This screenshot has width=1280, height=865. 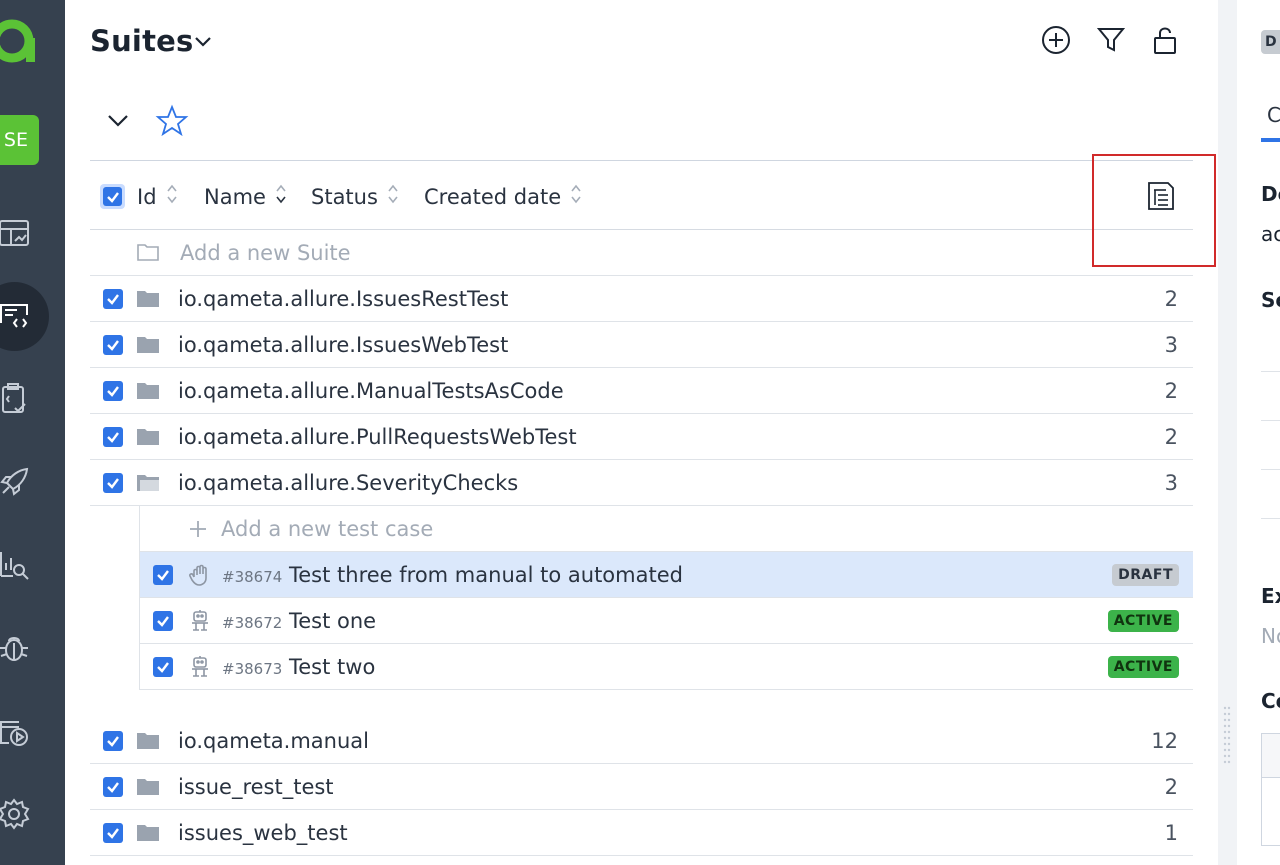 What do you see at coordinates (19, 140) in the screenshot?
I see `project-badge: SE` at bounding box center [19, 140].